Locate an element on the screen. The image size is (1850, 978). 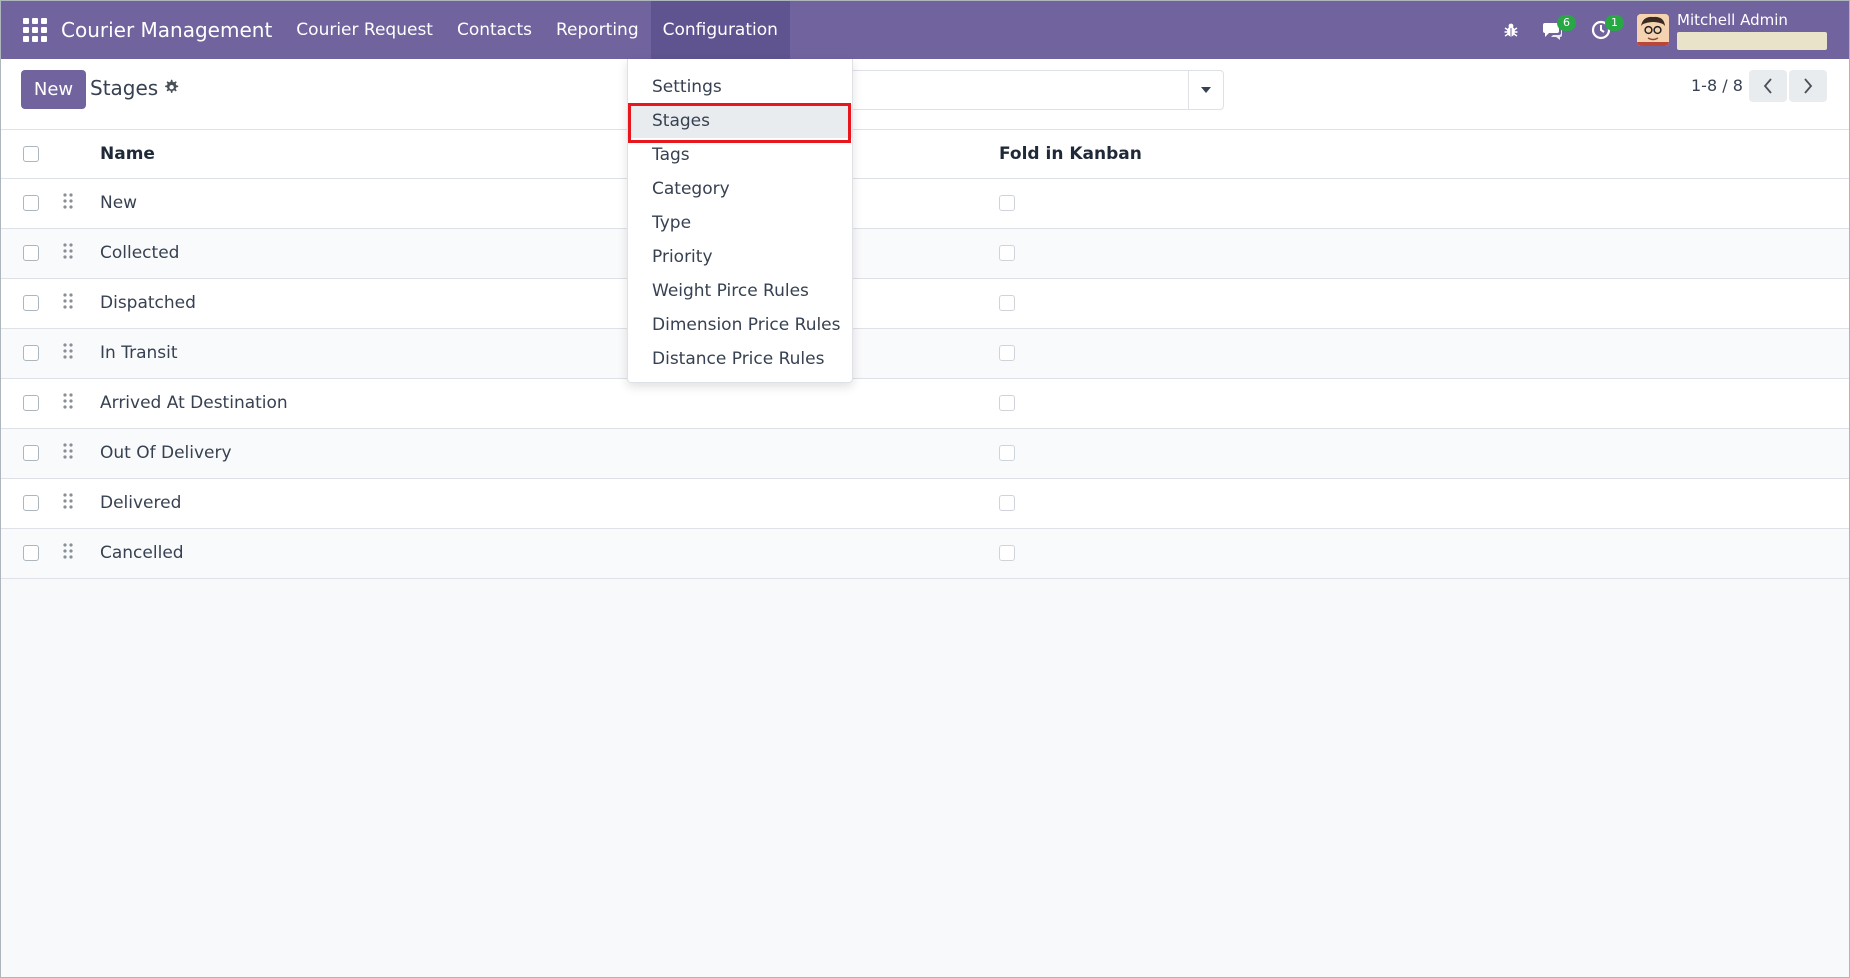
search-input is located at coordinates (1017, 90).